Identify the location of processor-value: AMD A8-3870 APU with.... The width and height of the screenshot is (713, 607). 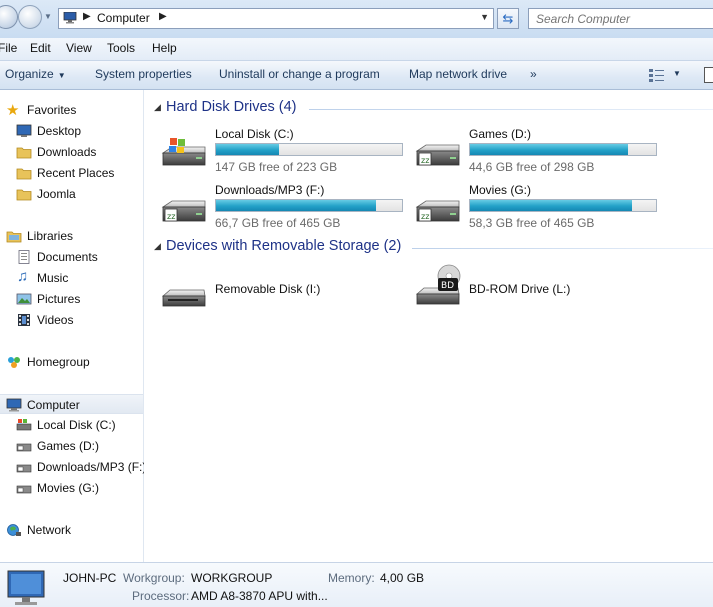
(259, 596).